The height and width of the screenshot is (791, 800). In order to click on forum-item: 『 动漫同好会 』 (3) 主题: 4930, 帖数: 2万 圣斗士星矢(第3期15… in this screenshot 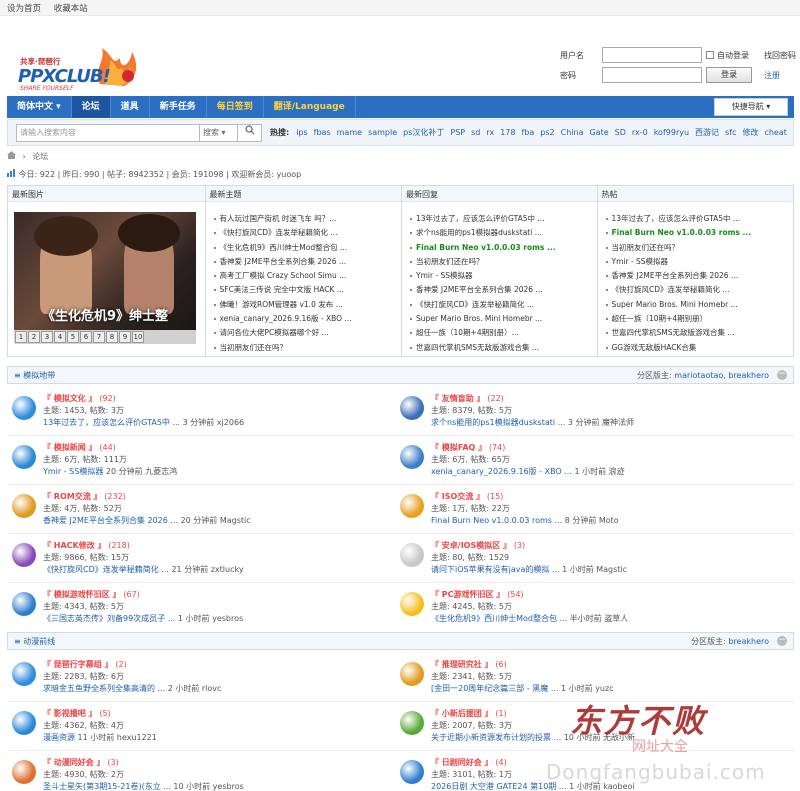, I will do `click(197, 771)`.